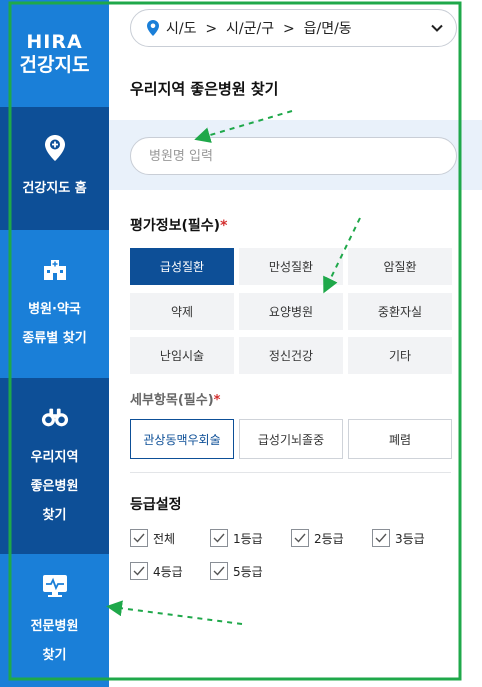  I want to click on divider, so click(290, 472).